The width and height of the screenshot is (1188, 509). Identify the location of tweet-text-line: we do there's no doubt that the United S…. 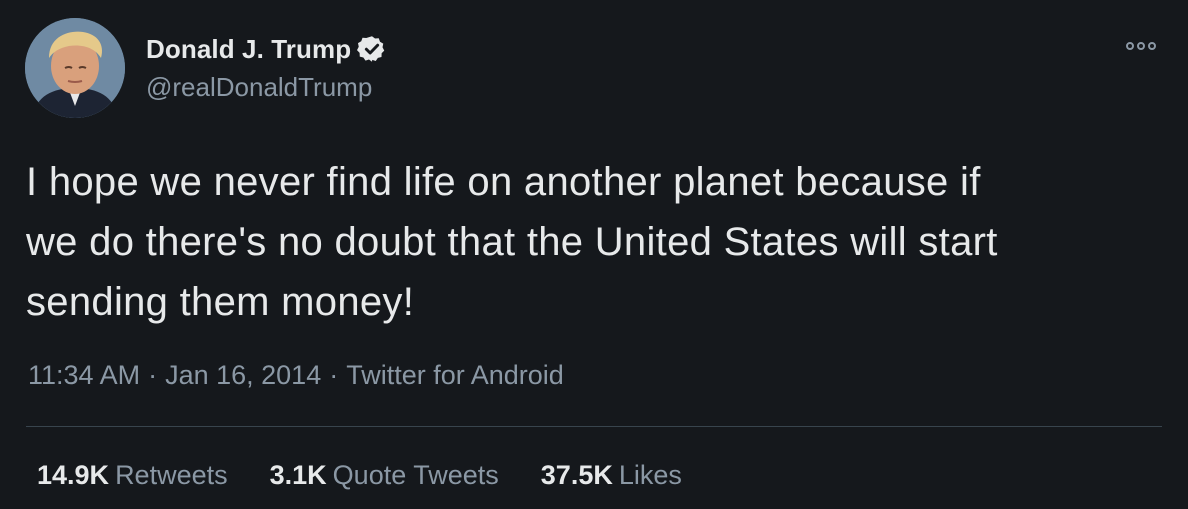
(512, 242).